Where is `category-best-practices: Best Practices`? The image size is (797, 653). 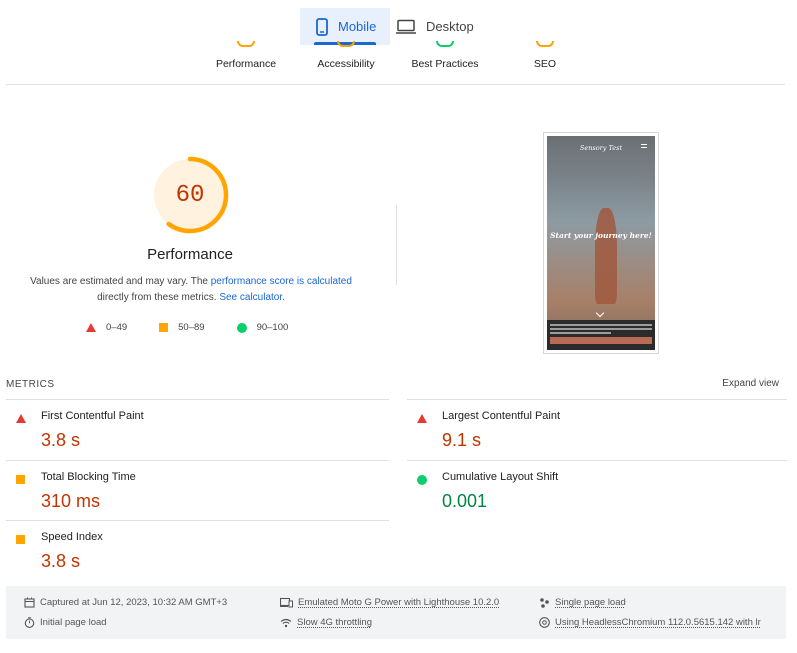 category-best-practices: Best Practices is located at coordinates (444, 64).